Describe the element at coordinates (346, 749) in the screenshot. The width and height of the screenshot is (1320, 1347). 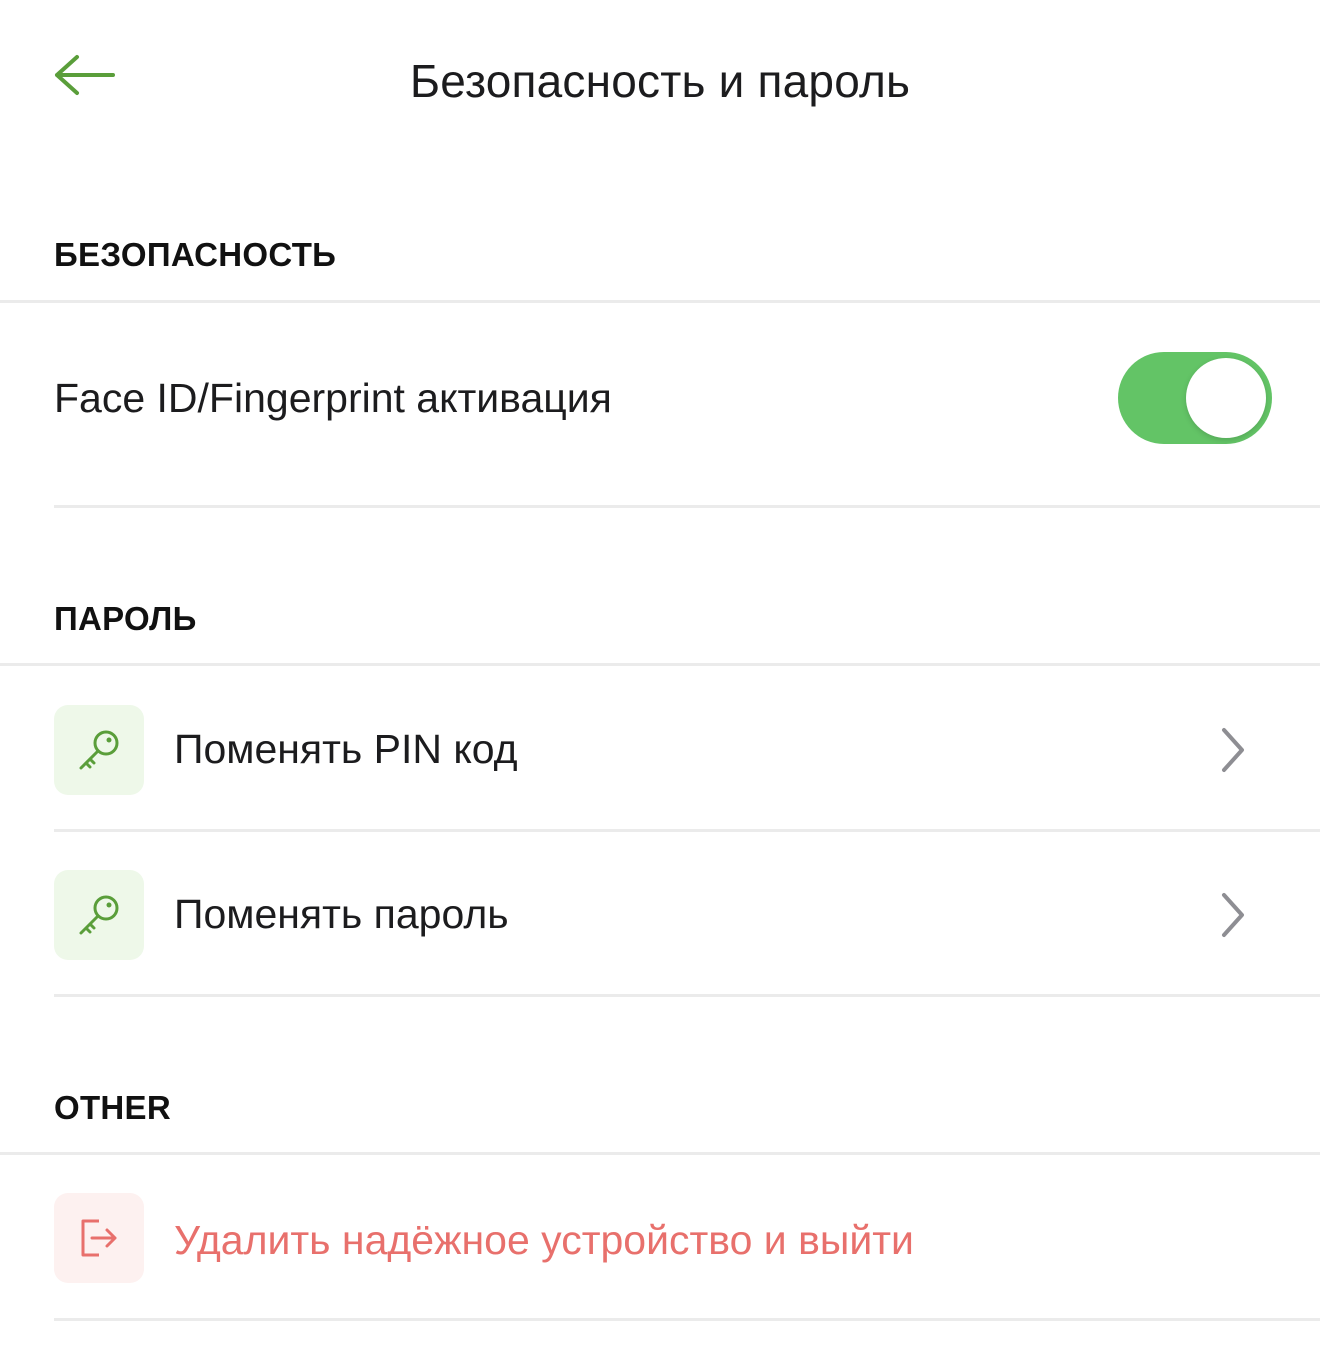
I see `change-pin-label: Поменять PIN код` at that location.